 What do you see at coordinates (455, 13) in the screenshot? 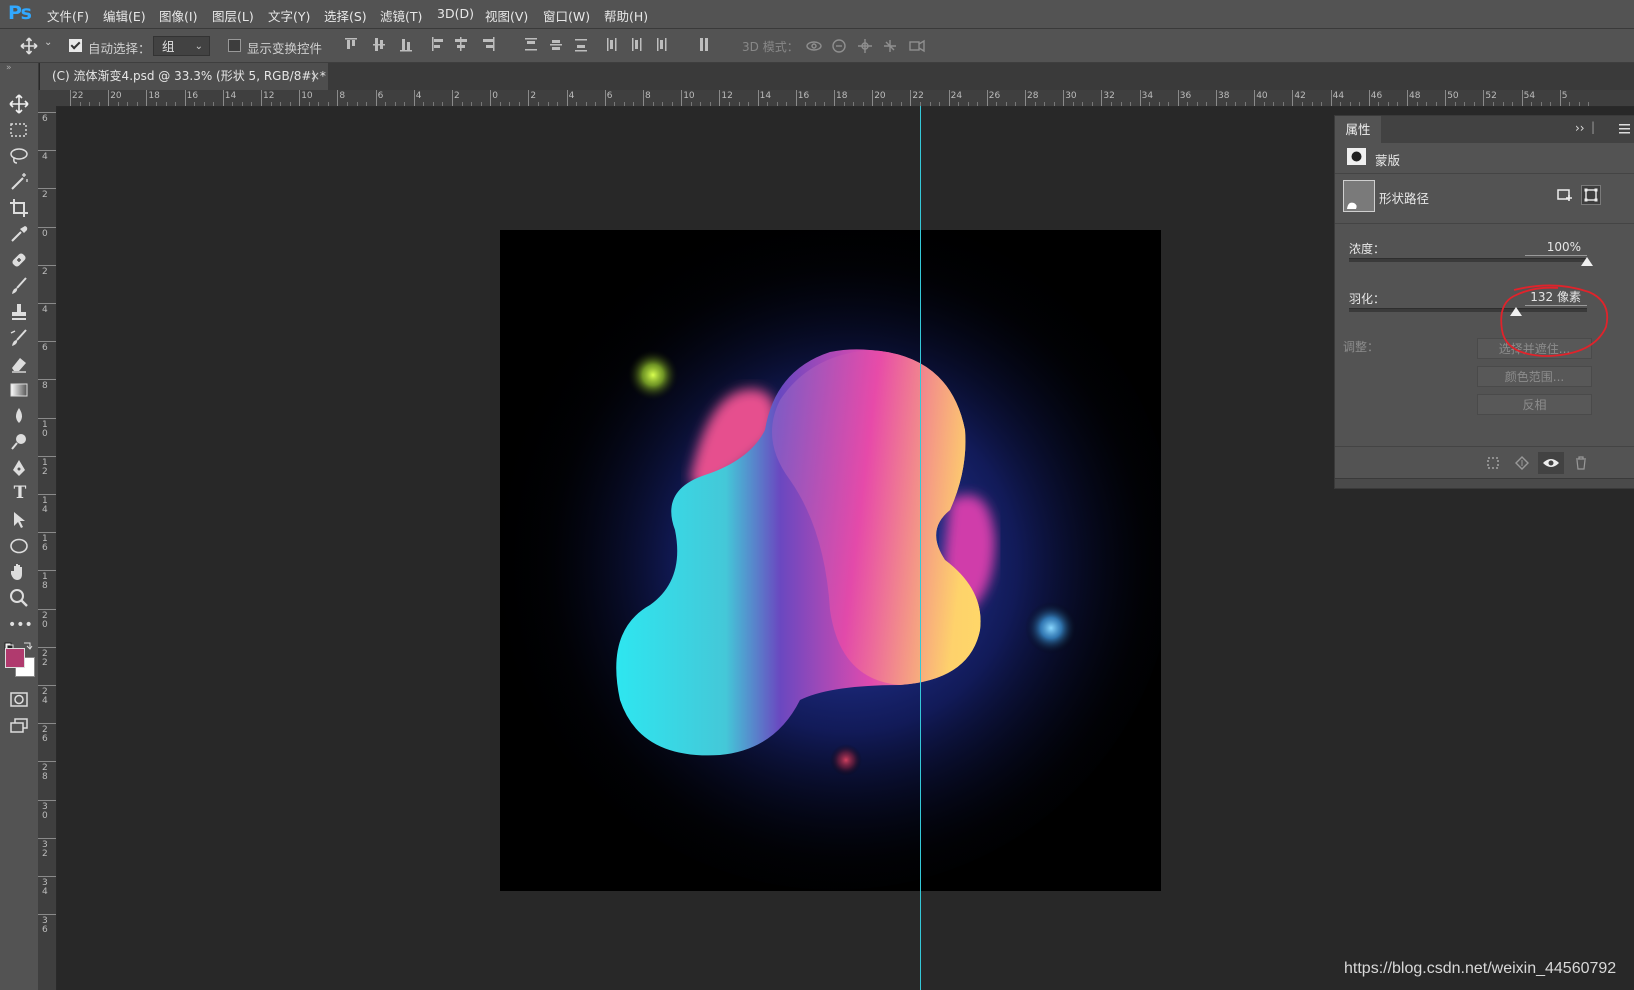
I see `menu-3d: 3D(D)` at bounding box center [455, 13].